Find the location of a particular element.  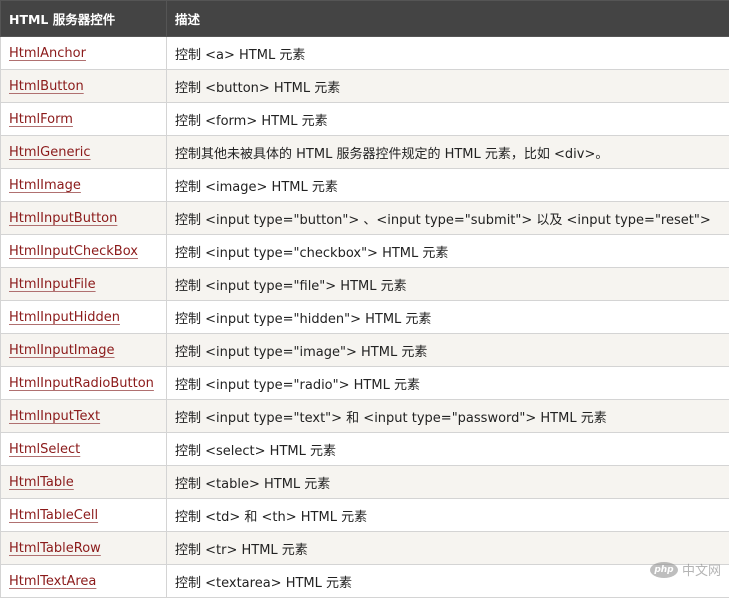

control-description: 控制 <image> HTML 元素 is located at coordinates (448, 185).